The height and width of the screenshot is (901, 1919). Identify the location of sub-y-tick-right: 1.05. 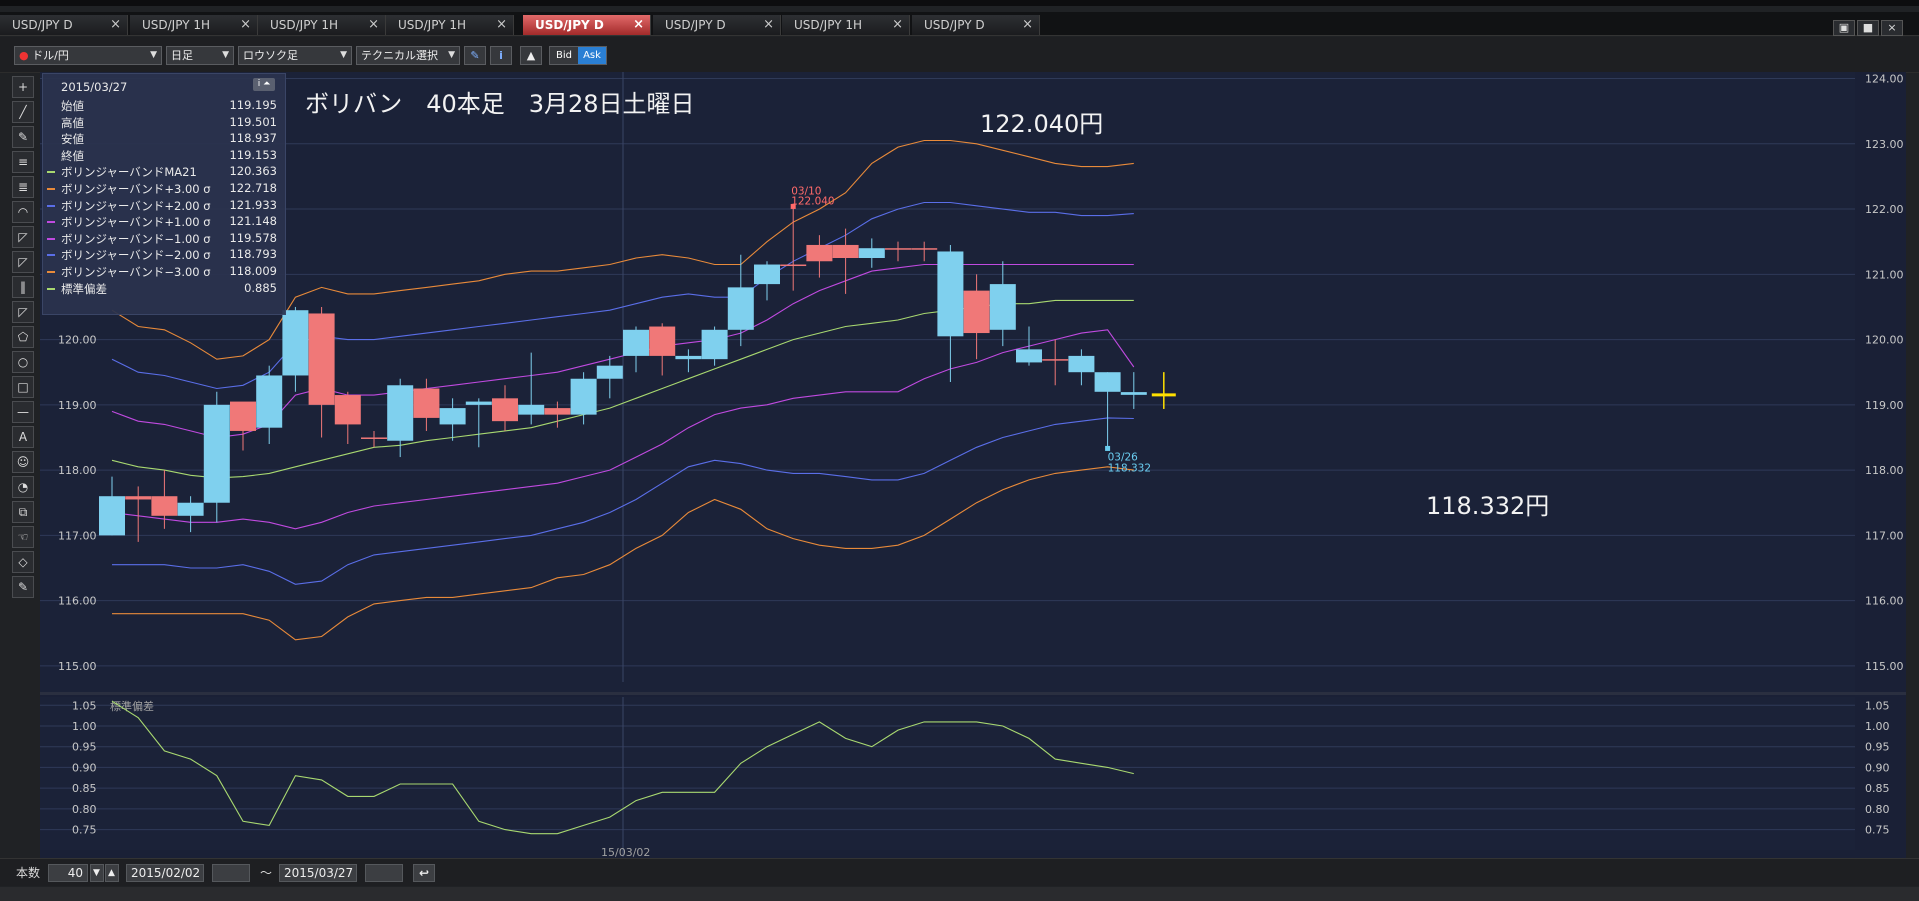
(1877, 705).